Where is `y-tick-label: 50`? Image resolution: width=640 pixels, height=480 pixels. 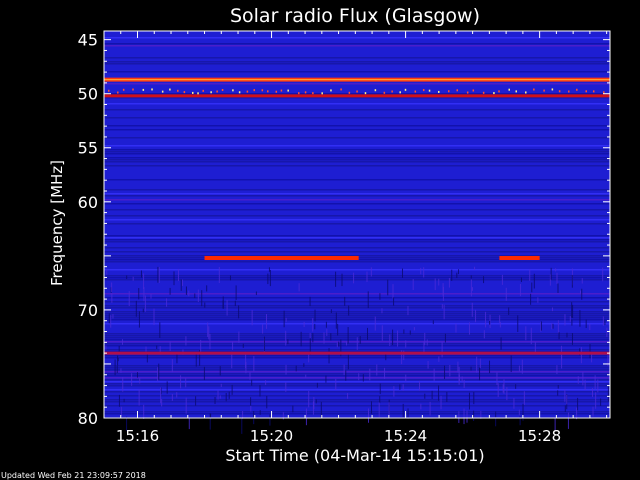 y-tick-label: 50 is located at coordinates (88, 94).